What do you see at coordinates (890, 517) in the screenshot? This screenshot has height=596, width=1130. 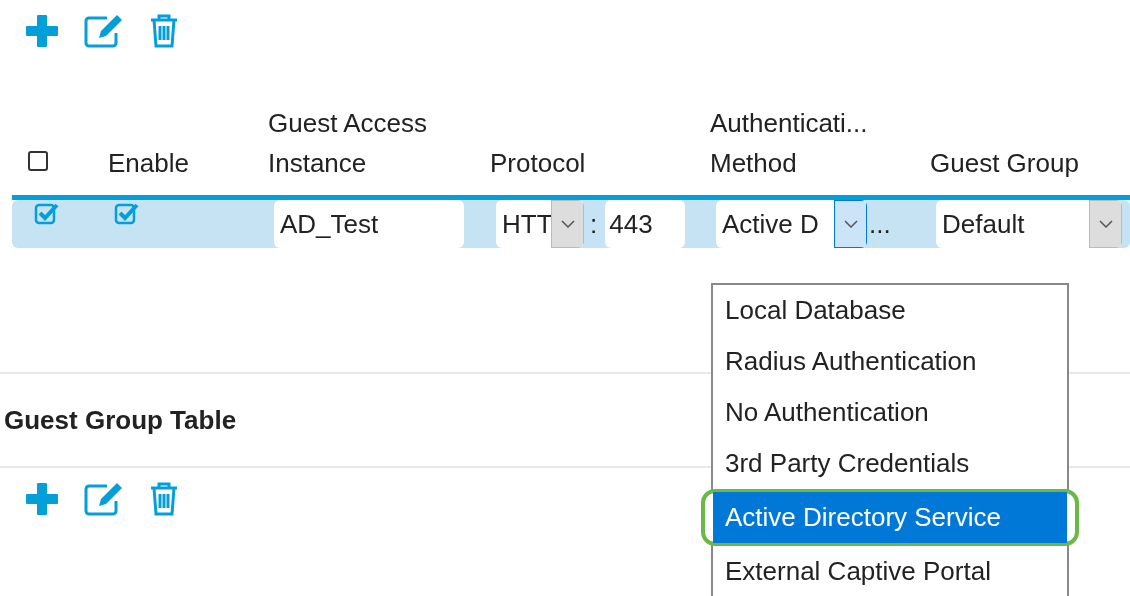 I see `dropdown-option: Active Directory Service` at bounding box center [890, 517].